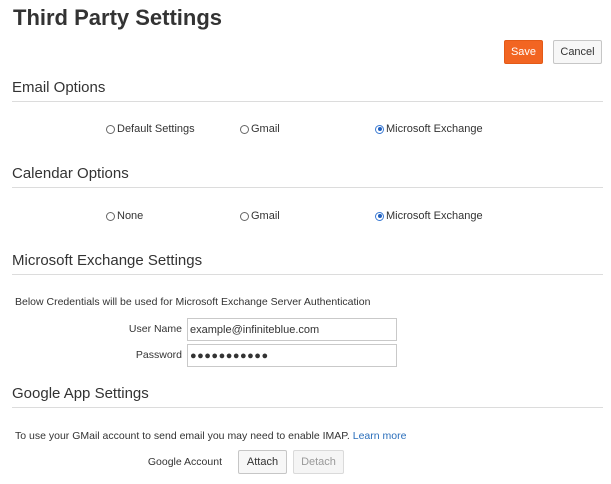 The image size is (611, 484). I want to click on username-input: example@infiniteblue.com, so click(292, 329).